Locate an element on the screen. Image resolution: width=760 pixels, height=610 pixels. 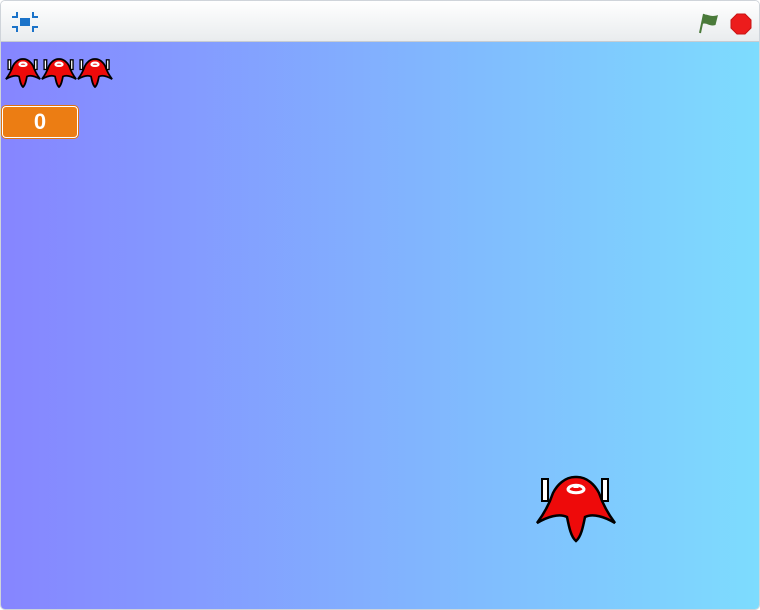
lives-display is located at coordinates (59, 73).